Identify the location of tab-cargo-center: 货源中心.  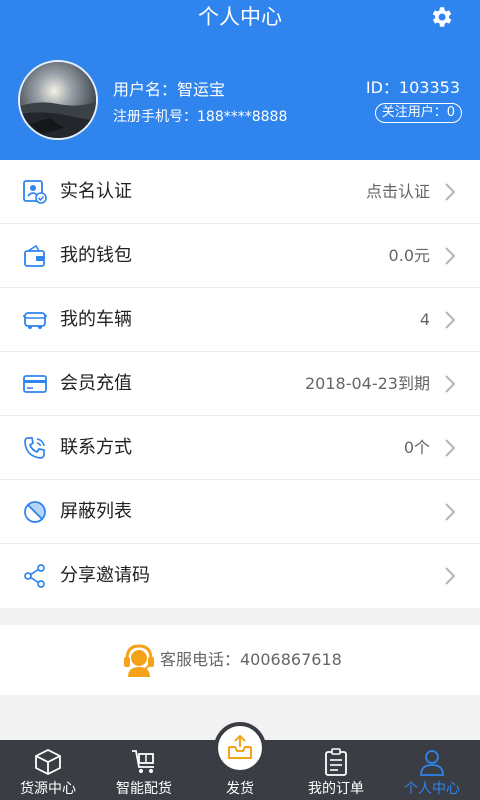
(48, 770).